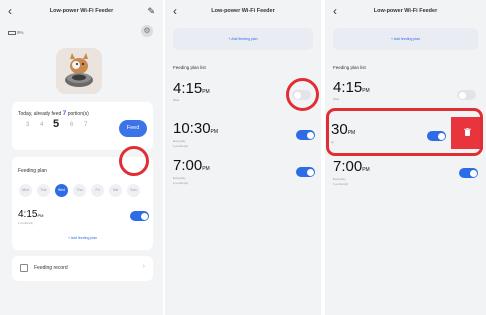  What do you see at coordinates (12, 32) in the screenshot?
I see `battery-icon` at bounding box center [12, 32].